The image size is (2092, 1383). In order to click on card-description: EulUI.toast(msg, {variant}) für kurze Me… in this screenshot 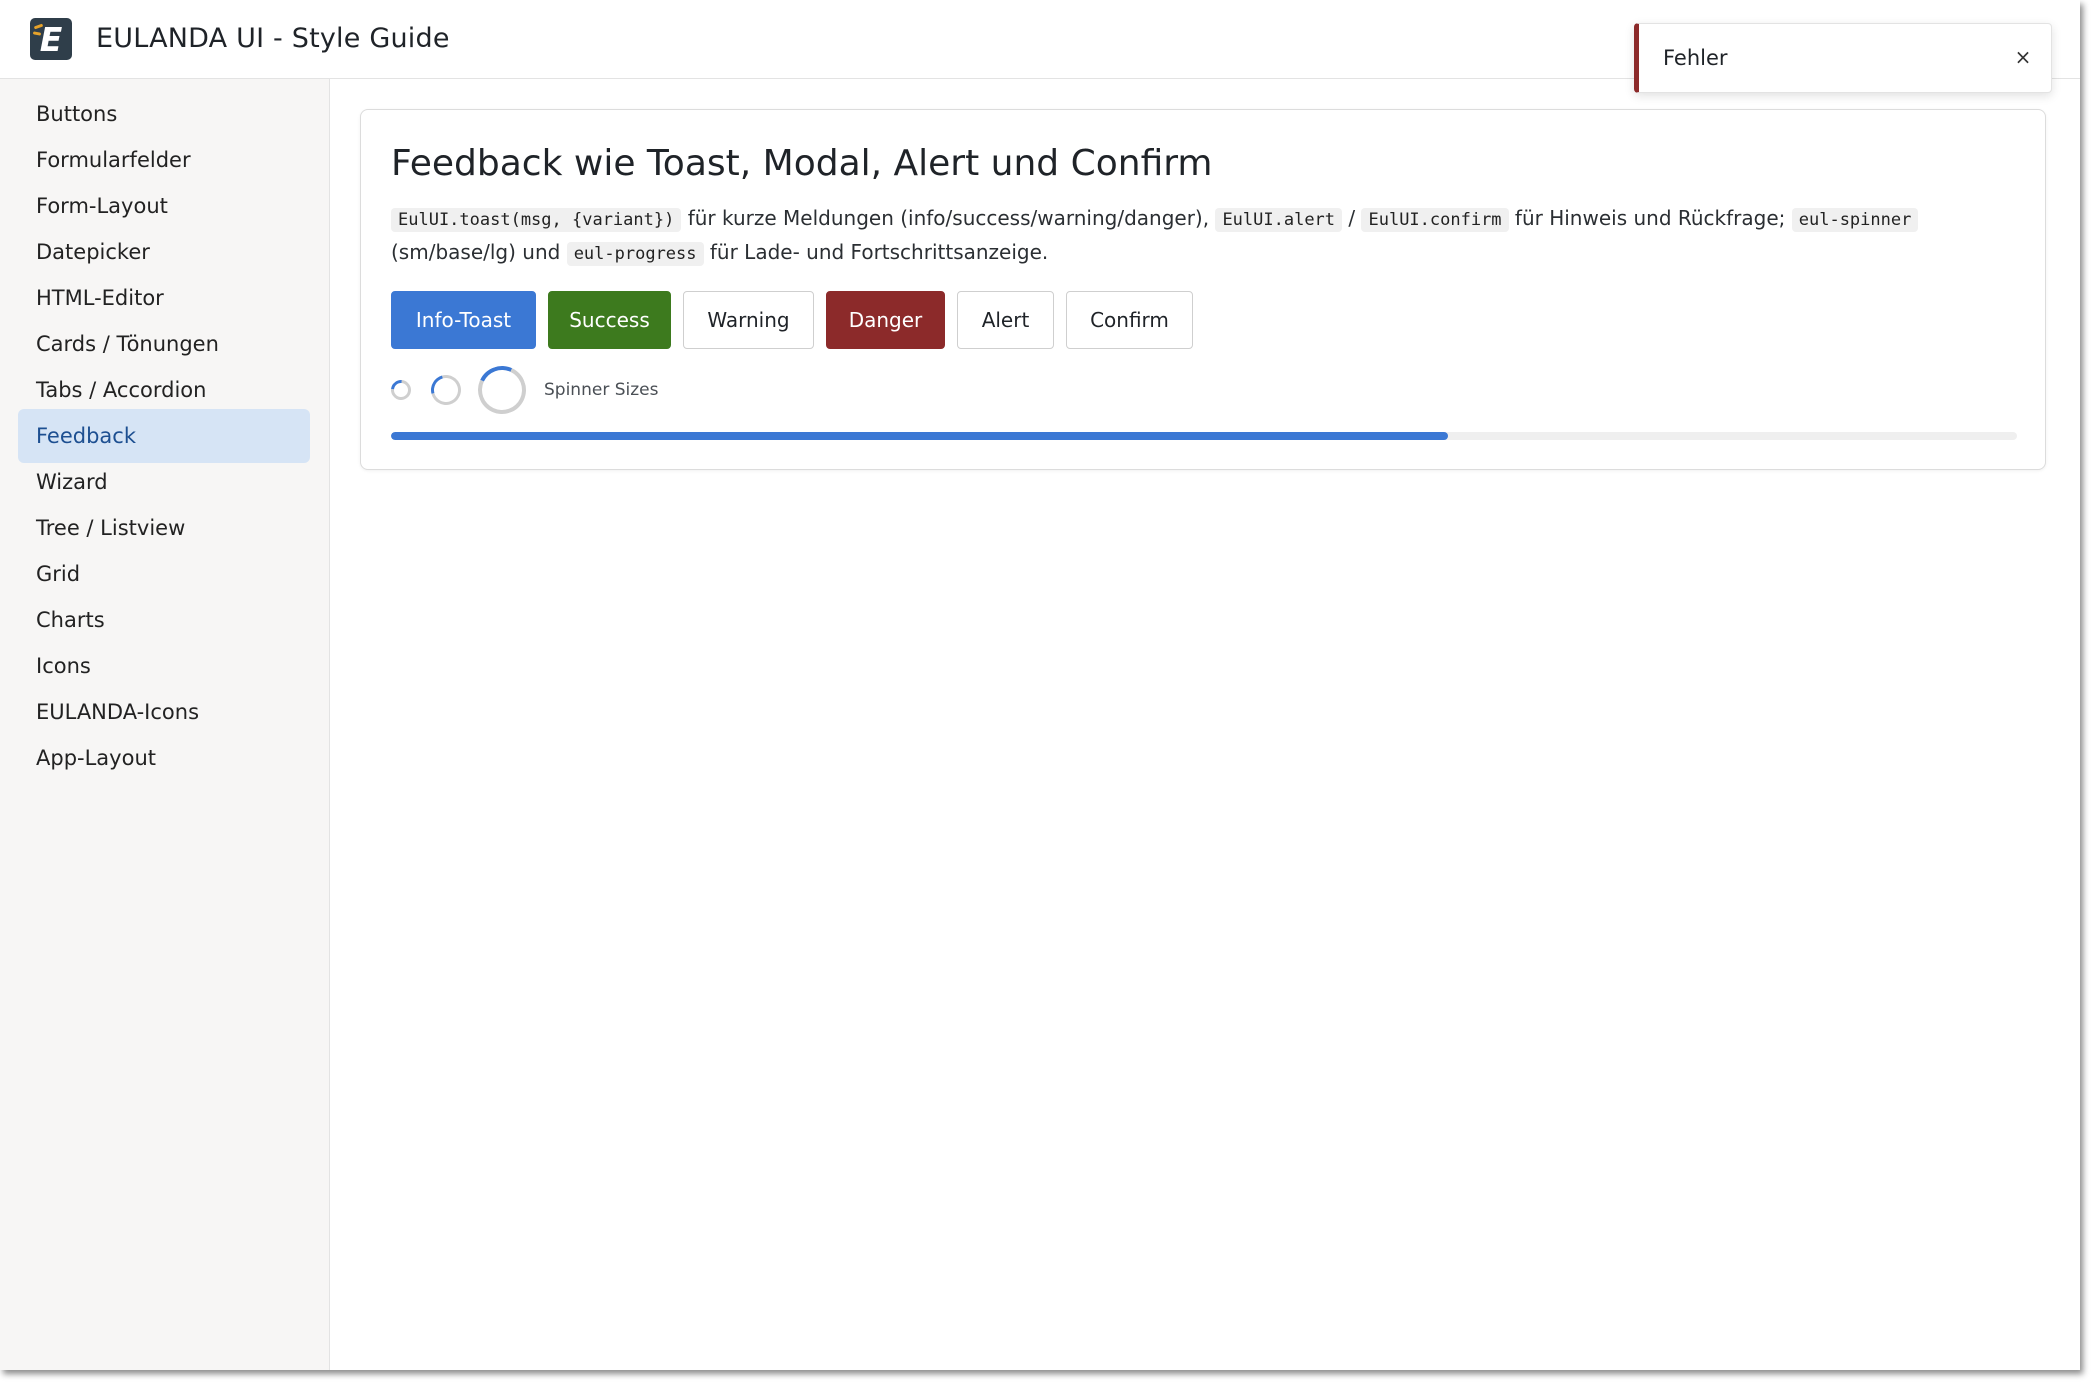, I will do `click(1211, 236)`.